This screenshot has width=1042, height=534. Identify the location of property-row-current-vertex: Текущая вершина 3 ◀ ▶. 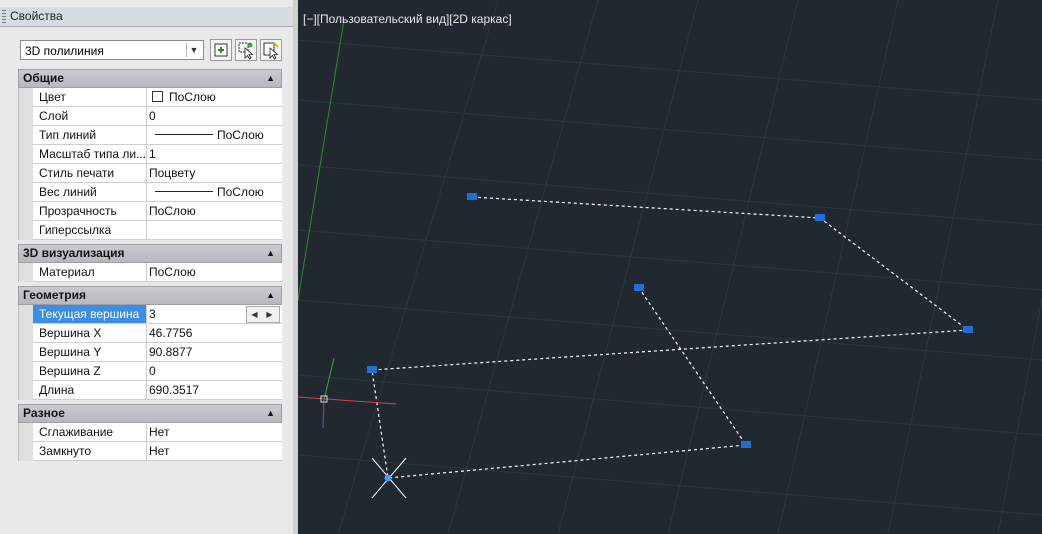
(157, 314).